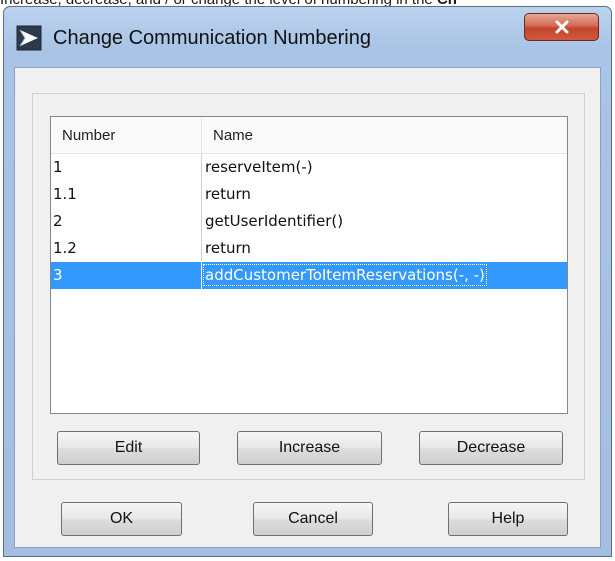  I want to click on close-button, so click(561, 27).